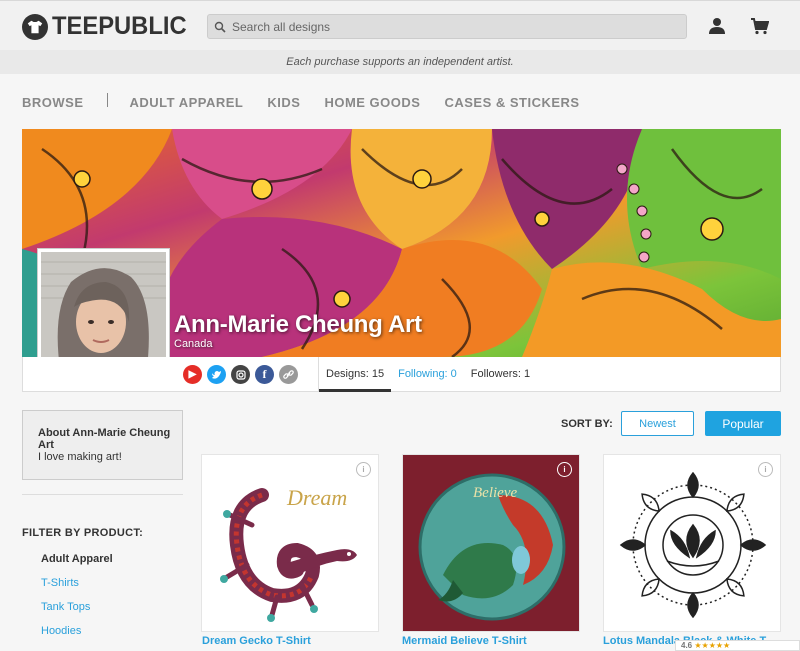 This screenshot has height=651, width=800. Describe the element at coordinates (192, 374) in the screenshot. I see `youtube-icon: ▶` at that location.